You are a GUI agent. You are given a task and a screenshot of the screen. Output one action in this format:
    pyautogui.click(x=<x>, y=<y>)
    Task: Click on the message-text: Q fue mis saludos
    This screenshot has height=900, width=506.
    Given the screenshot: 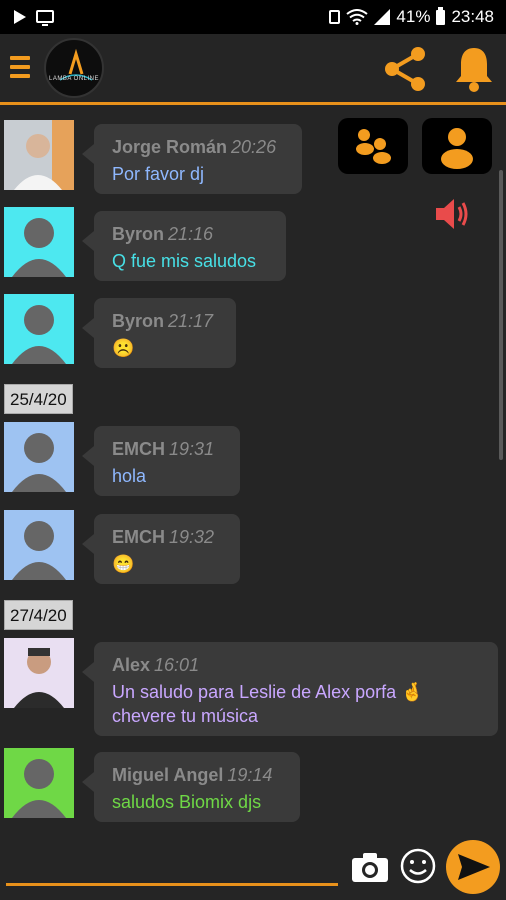 What is the action you would take?
    pyautogui.click(x=184, y=261)
    